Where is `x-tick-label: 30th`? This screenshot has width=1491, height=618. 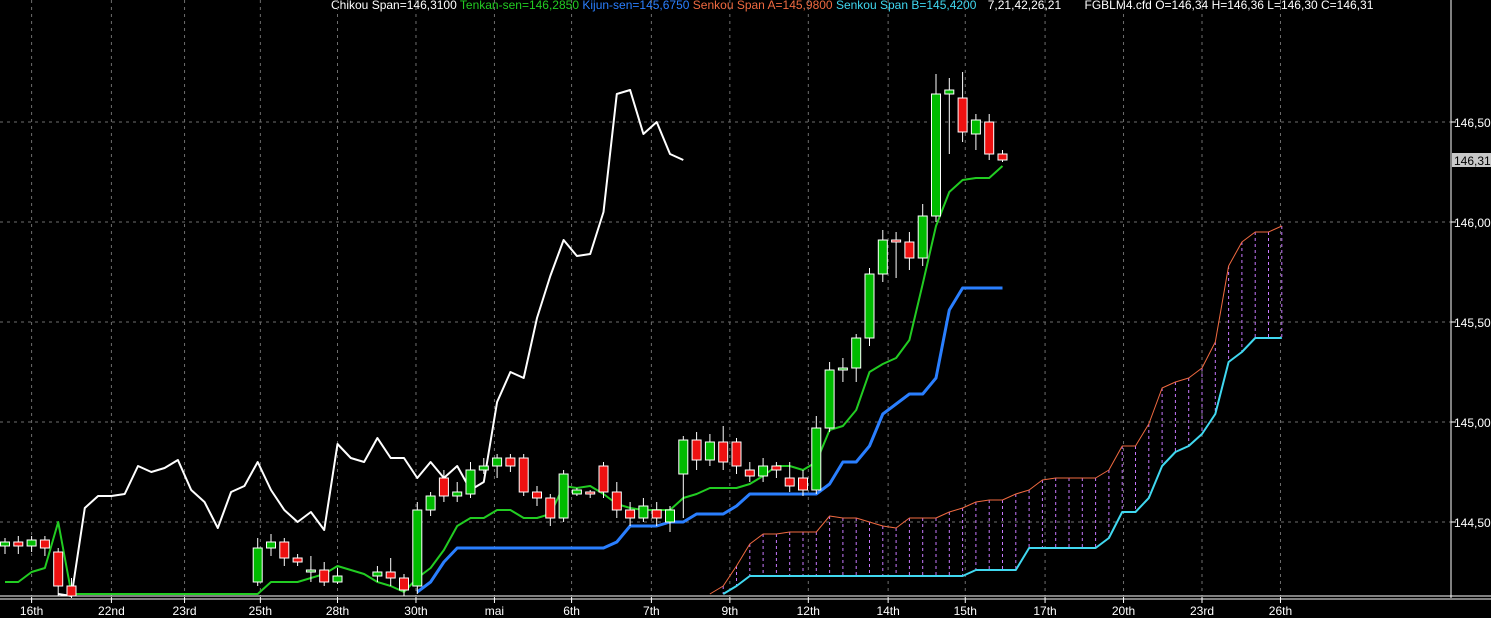 x-tick-label: 30th is located at coordinates (415, 611).